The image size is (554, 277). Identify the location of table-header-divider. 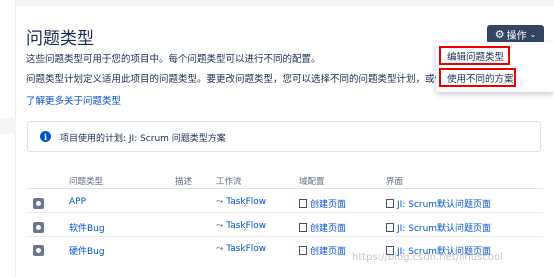
(285, 188).